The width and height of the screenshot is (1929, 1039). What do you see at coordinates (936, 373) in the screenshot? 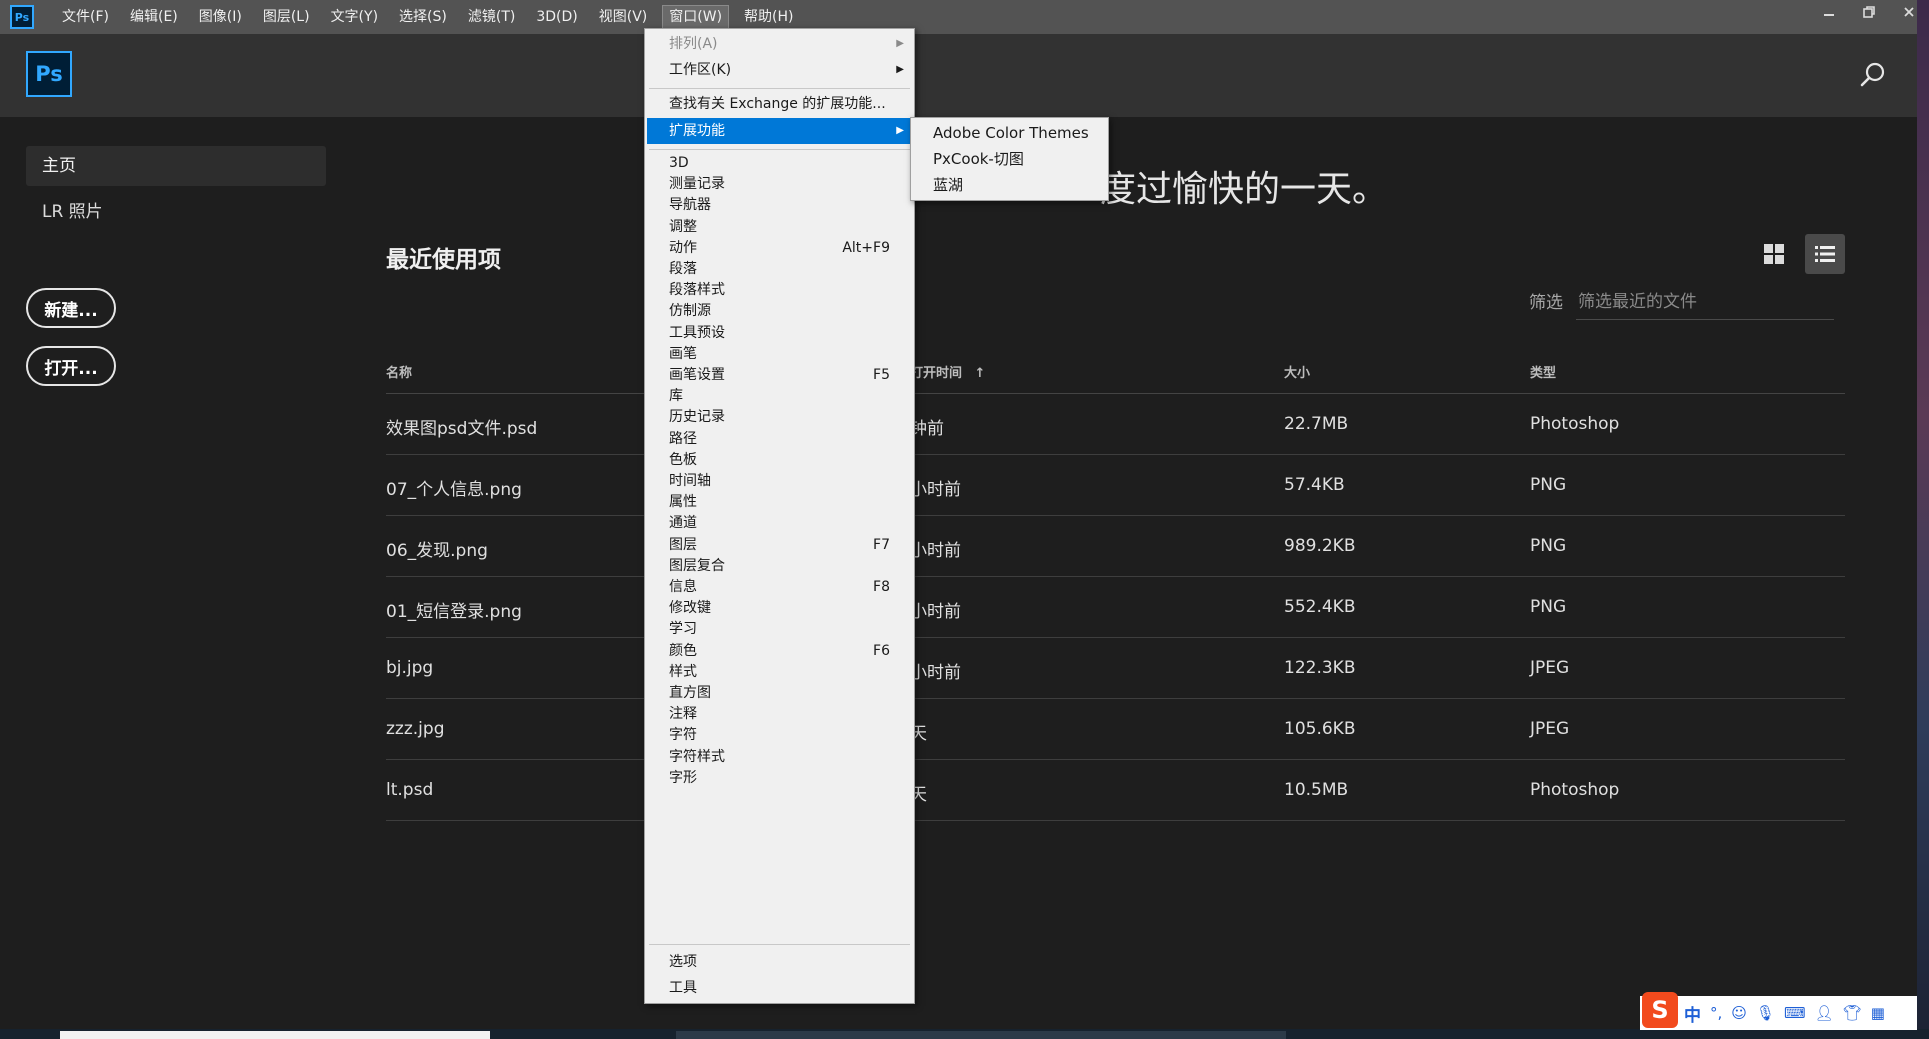
I see `column-opened-label: 打开时间` at bounding box center [936, 373].